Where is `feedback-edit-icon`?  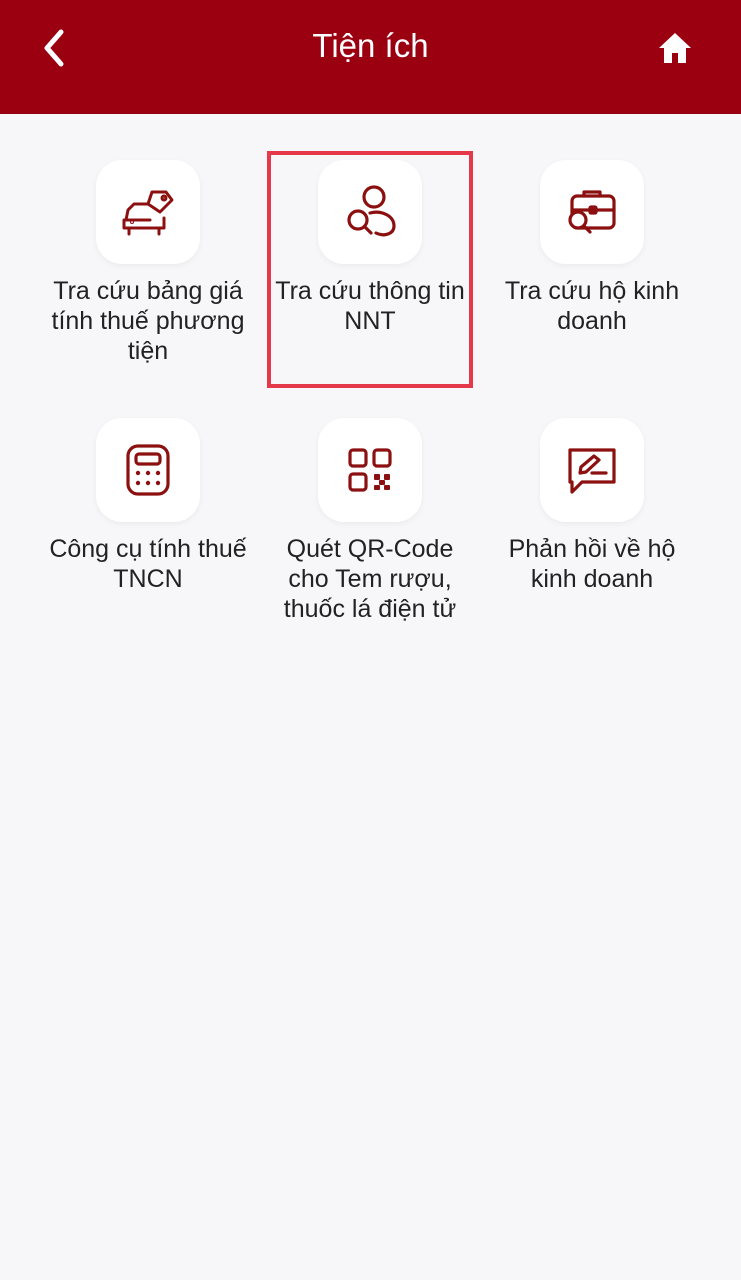 feedback-edit-icon is located at coordinates (592, 471).